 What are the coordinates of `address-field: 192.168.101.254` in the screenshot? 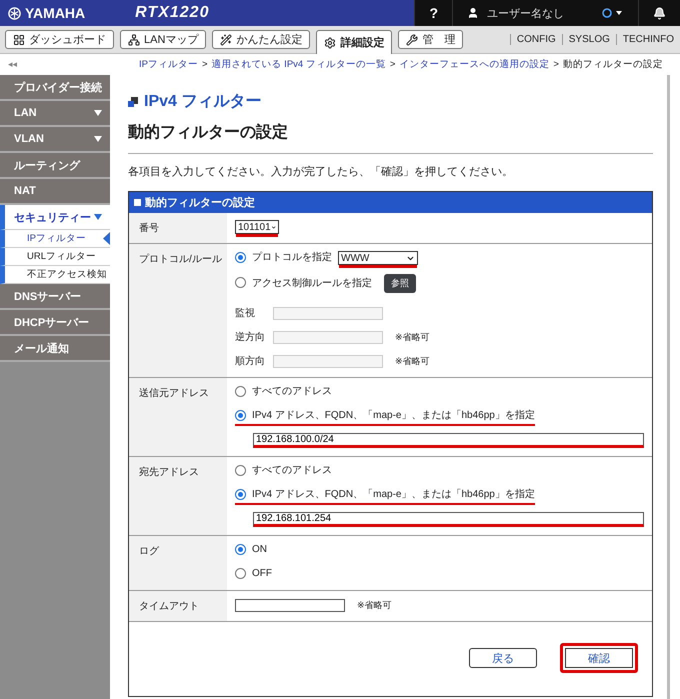 It's located at (448, 519).